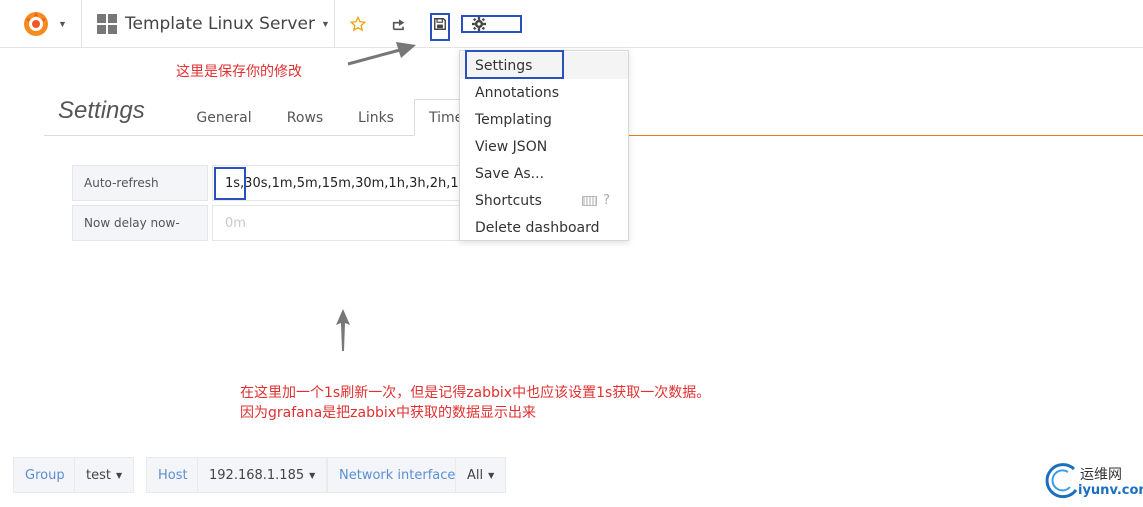  I want to click on watermark: 运维网 iyunv.com, so click(1091, 480).